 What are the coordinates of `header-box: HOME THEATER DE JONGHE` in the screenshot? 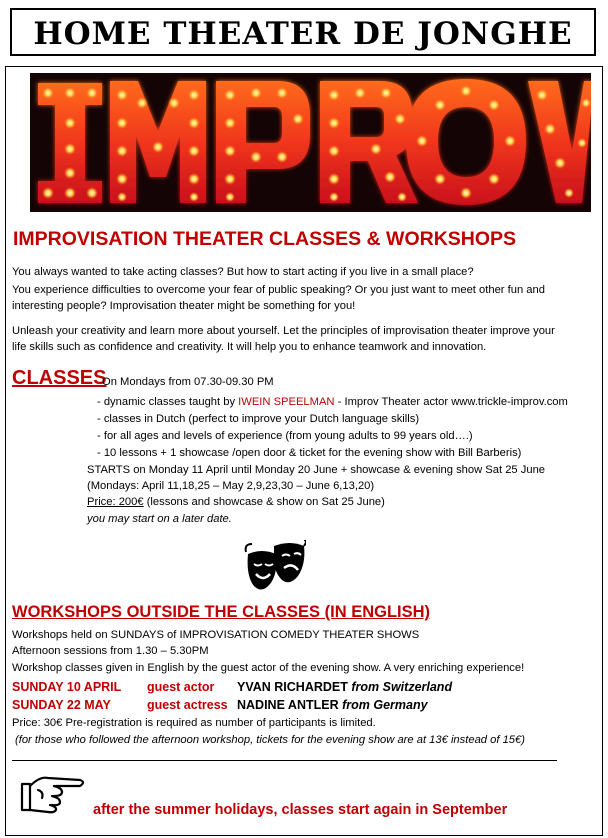 It's located at (303, 32).